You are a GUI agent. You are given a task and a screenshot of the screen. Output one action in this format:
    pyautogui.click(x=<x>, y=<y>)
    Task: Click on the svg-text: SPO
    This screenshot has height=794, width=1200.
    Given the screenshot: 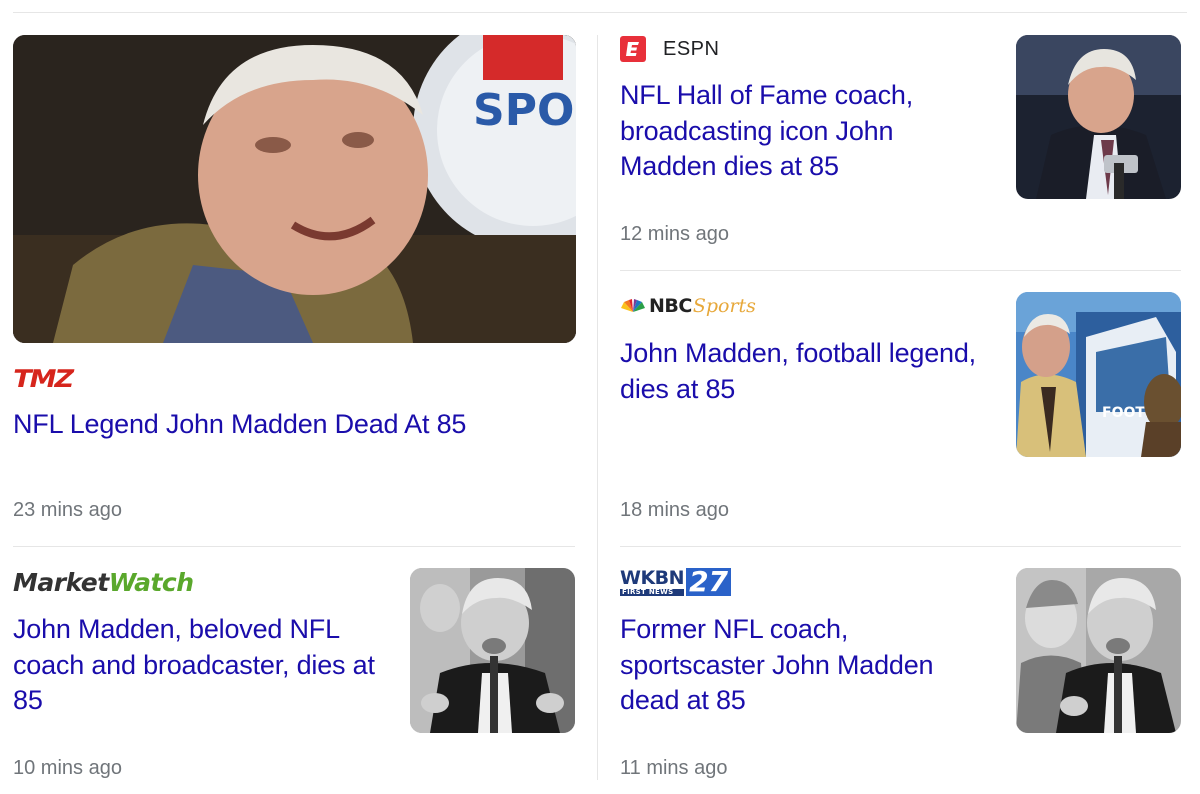 What is the action you would take?
    pyautogui.click(x=523, y=110)
    